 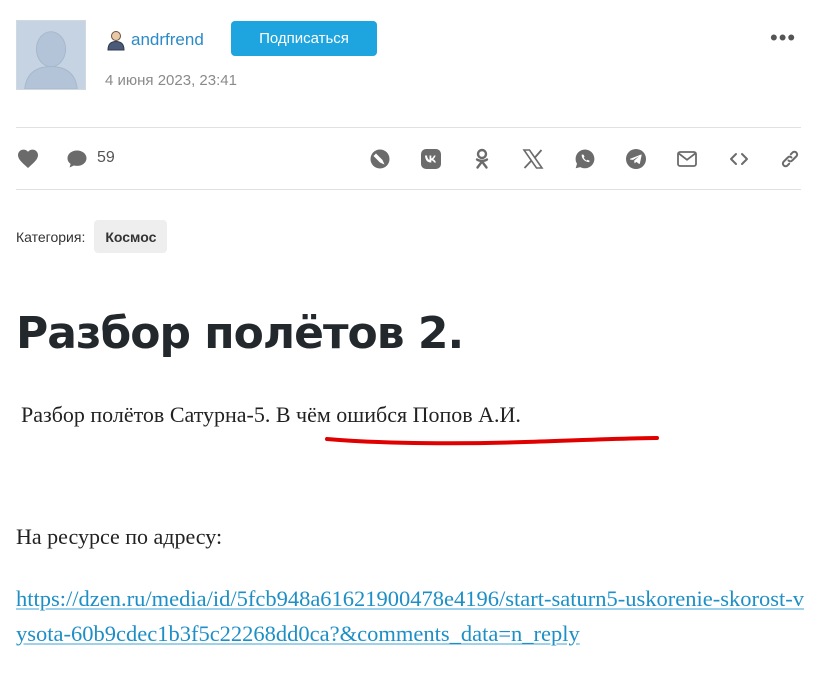 I want to click on livejournal-icon, so click(x=380, y=159).